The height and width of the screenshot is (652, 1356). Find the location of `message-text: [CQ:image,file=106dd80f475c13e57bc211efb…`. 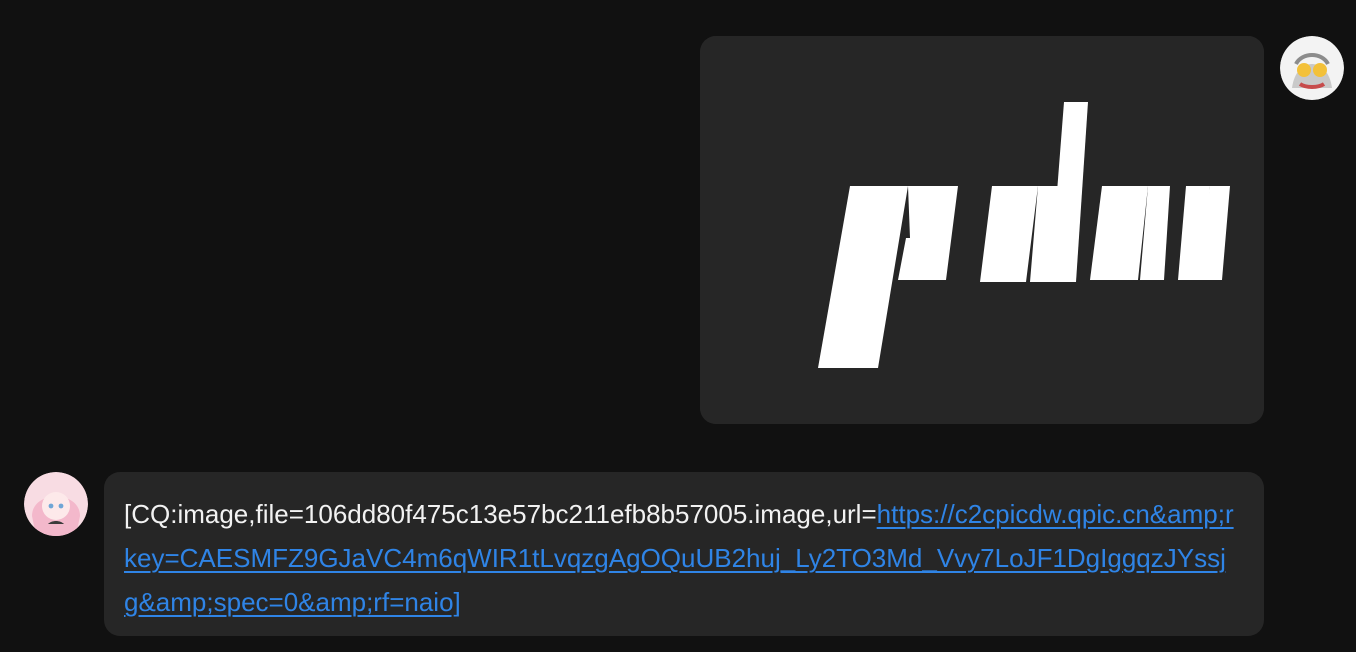

message-text: [CQ:image,file=106dd80f475c13e57bc211efb… is located at coordinates (500, 514).